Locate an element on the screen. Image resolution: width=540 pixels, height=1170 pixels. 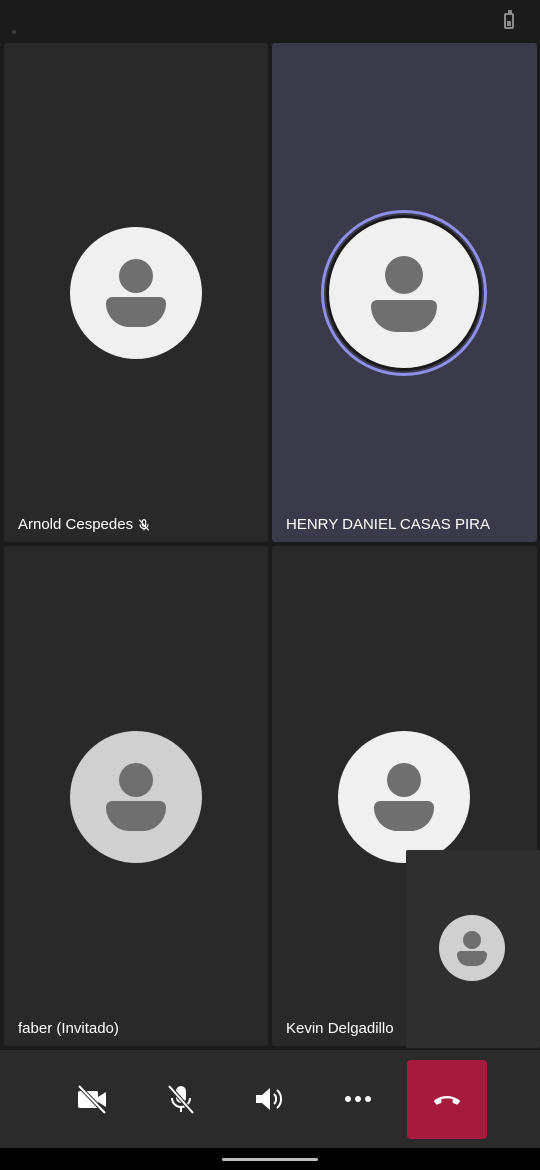
participant-name-label: faber (Invitado) is located at coordinates (68, 1028).